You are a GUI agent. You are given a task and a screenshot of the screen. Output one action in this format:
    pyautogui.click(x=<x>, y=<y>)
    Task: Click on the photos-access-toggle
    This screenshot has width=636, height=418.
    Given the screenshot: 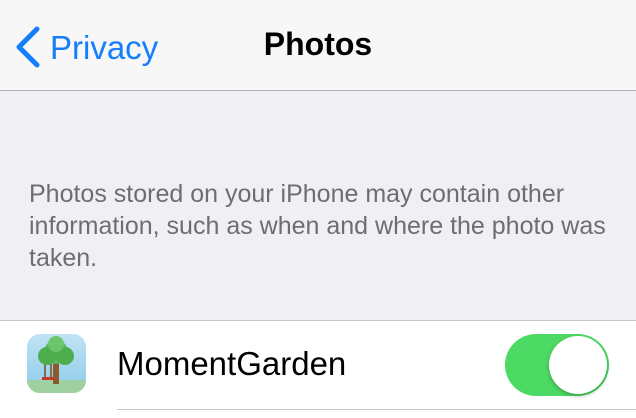 What is the action you would take?
    pyautogui.click(x=557, y=365)
    